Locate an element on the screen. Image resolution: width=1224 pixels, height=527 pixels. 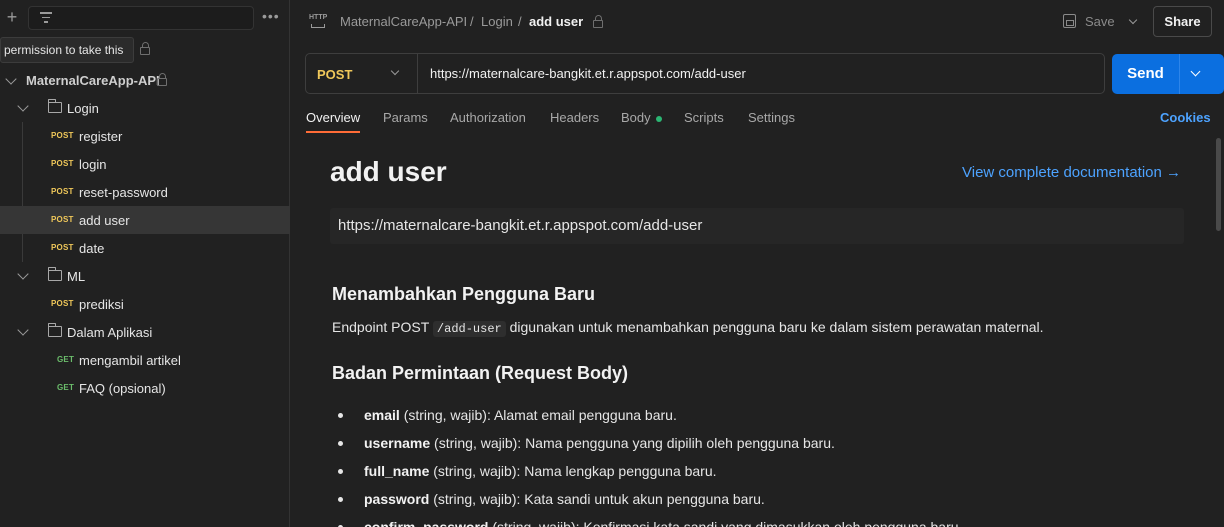
active-tab-indicator is located at coordinates (333, 132).